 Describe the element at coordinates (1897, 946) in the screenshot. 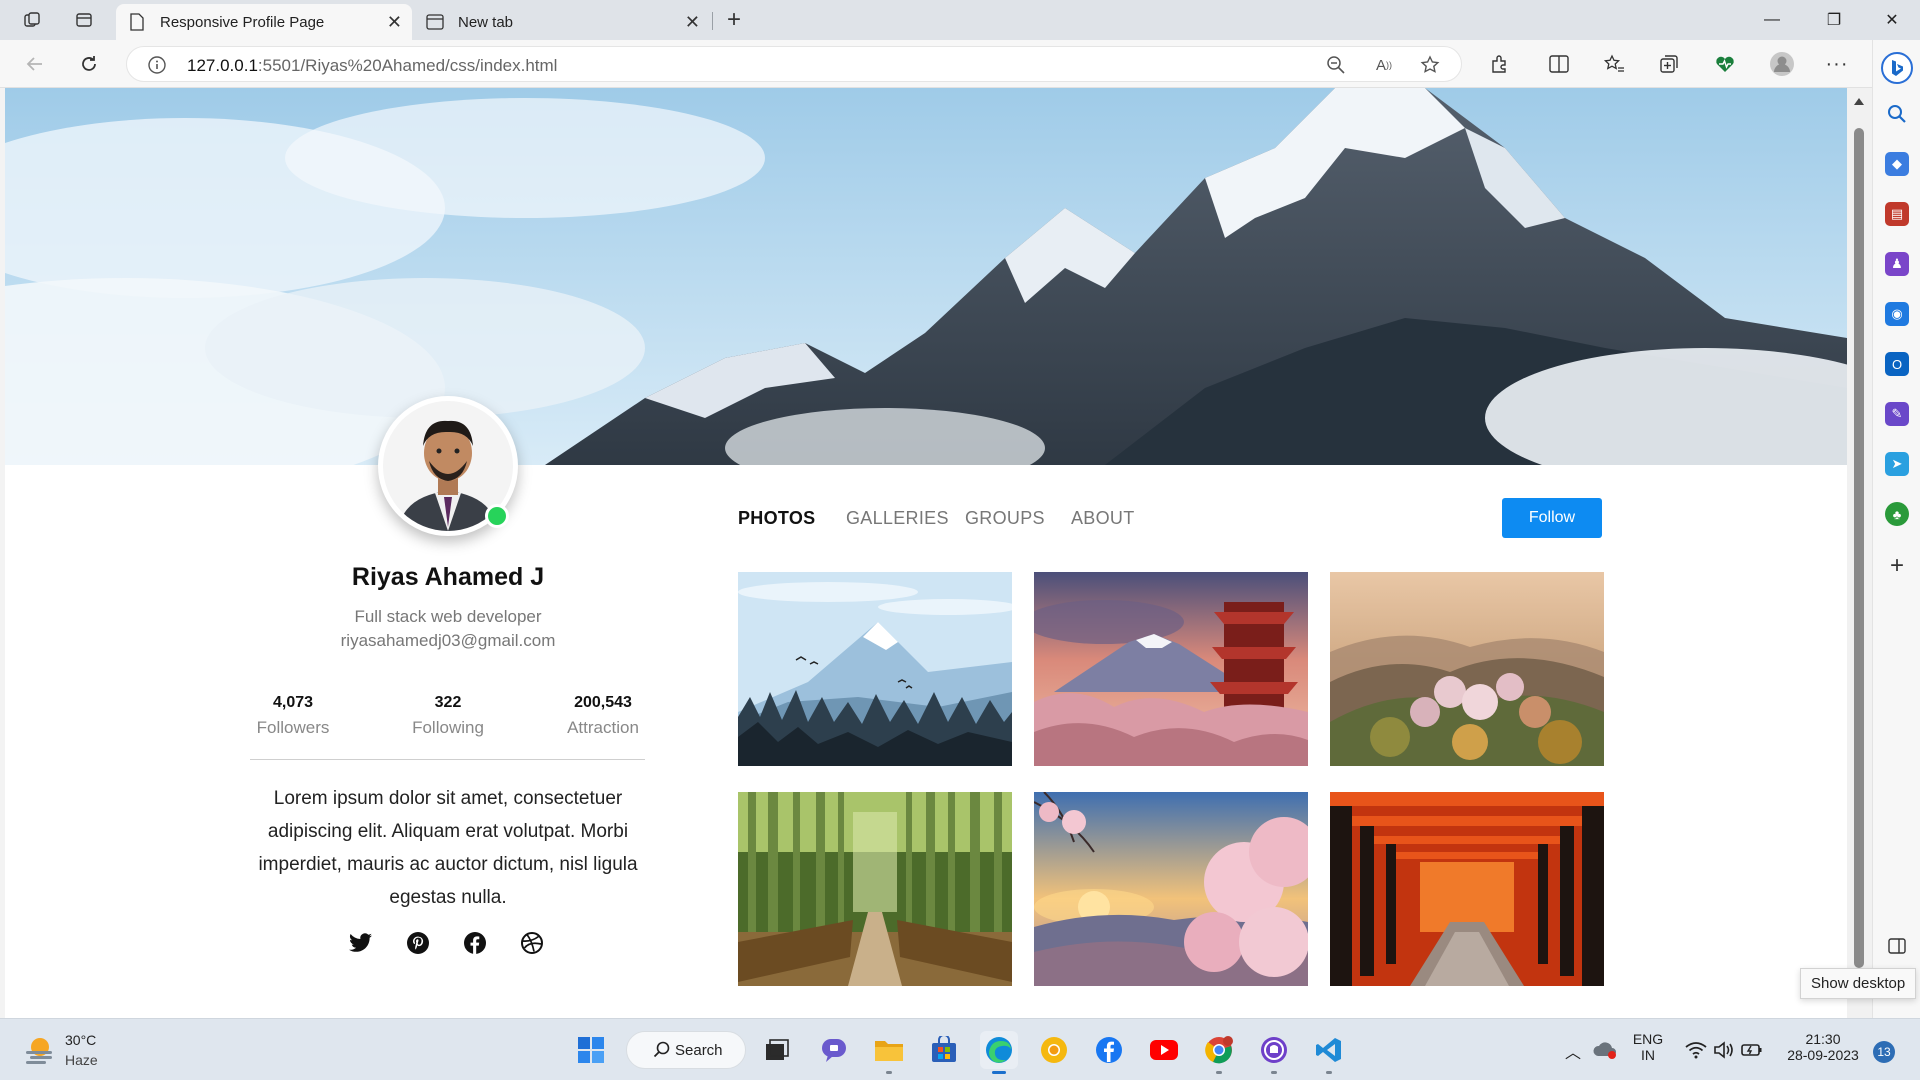

I see `hide-sidebar-icon` at that location.